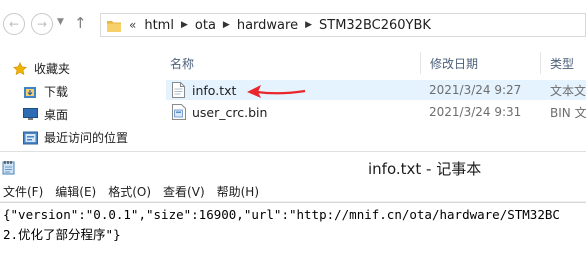 This screenshot has width=586, height=267. I want to click on breadcrumb-item: hardware, so click(267, 25).